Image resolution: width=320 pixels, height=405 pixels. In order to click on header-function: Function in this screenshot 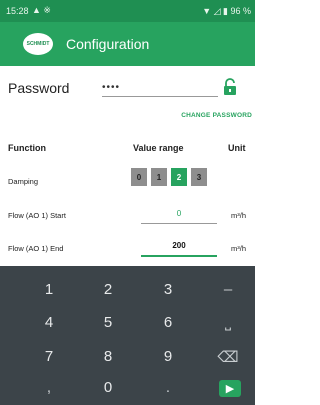, I will do `click(27, 148)`.